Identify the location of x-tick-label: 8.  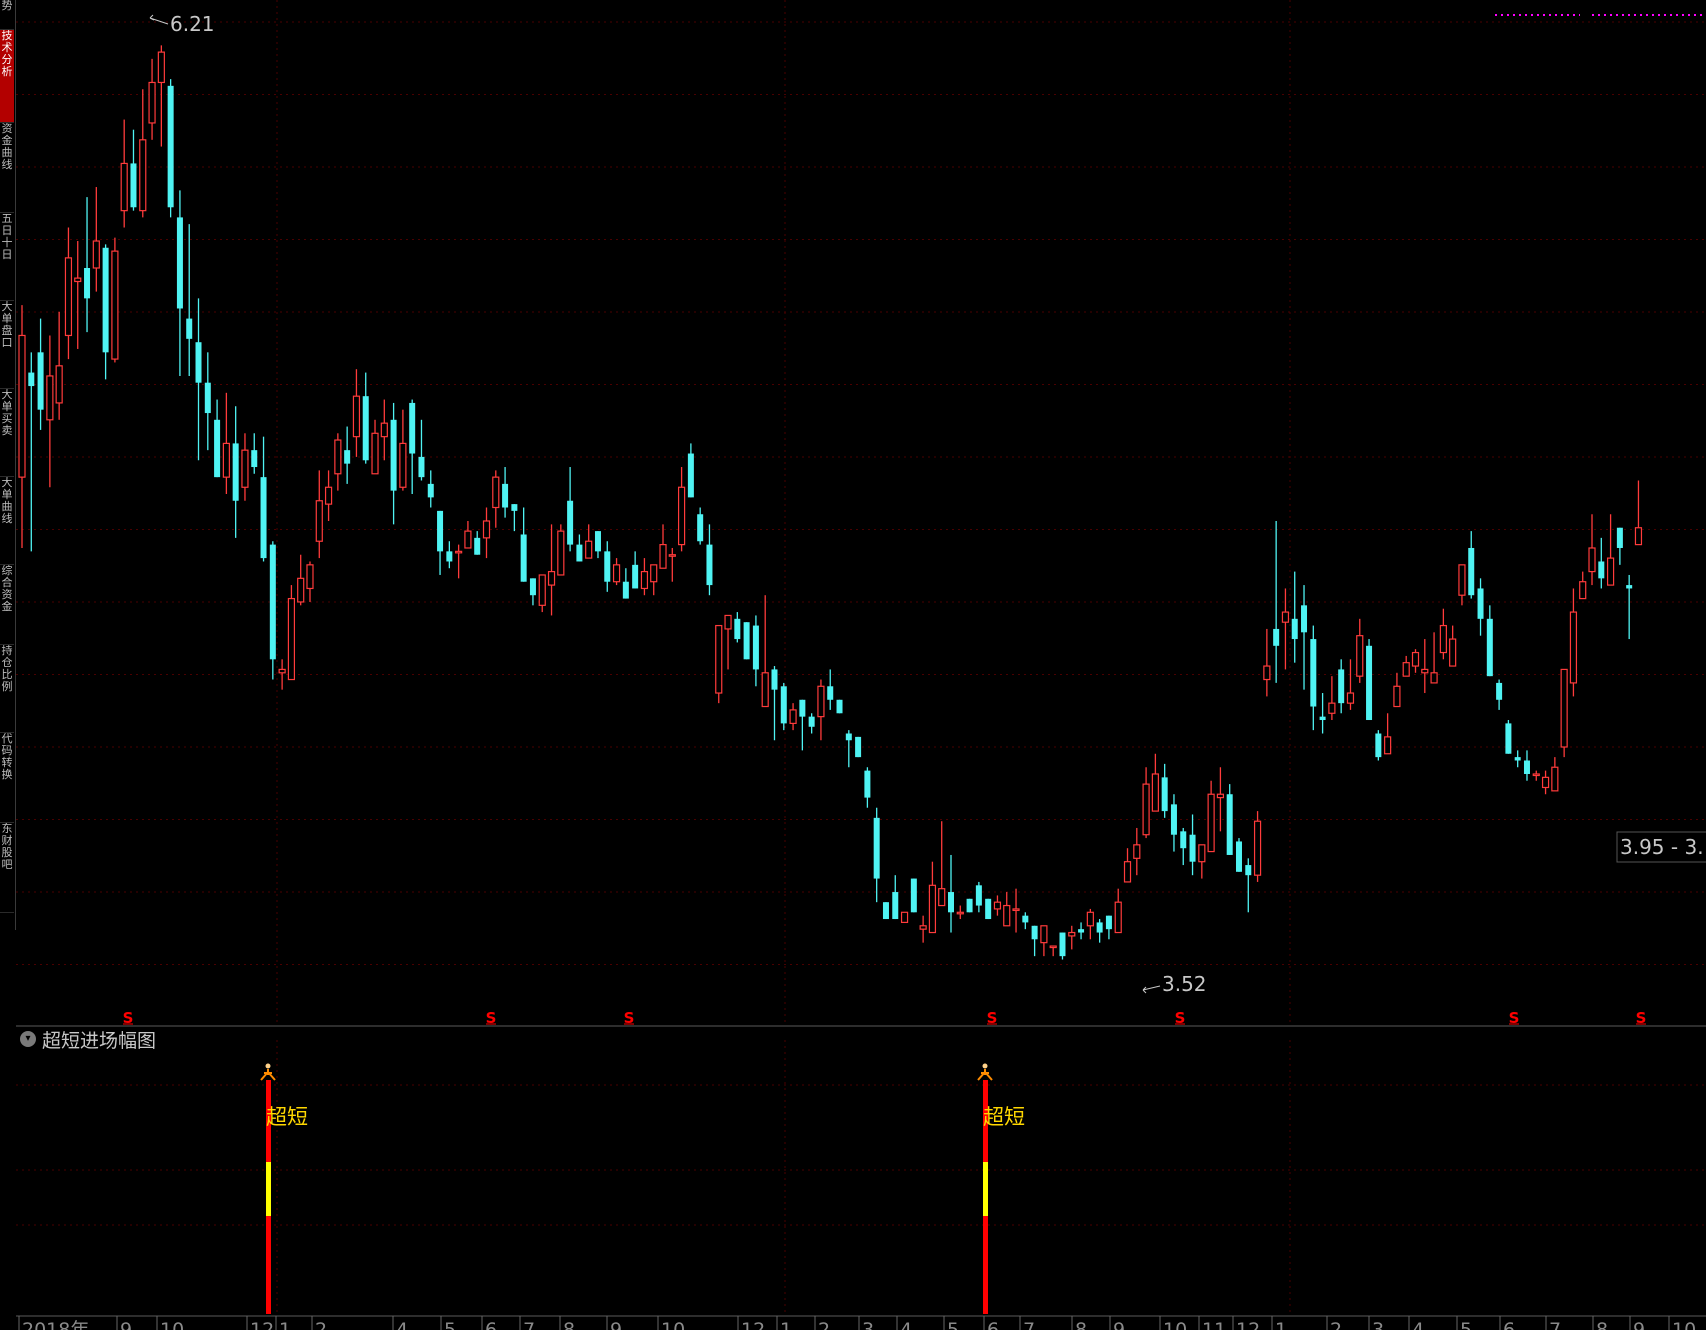
(569, 1324).